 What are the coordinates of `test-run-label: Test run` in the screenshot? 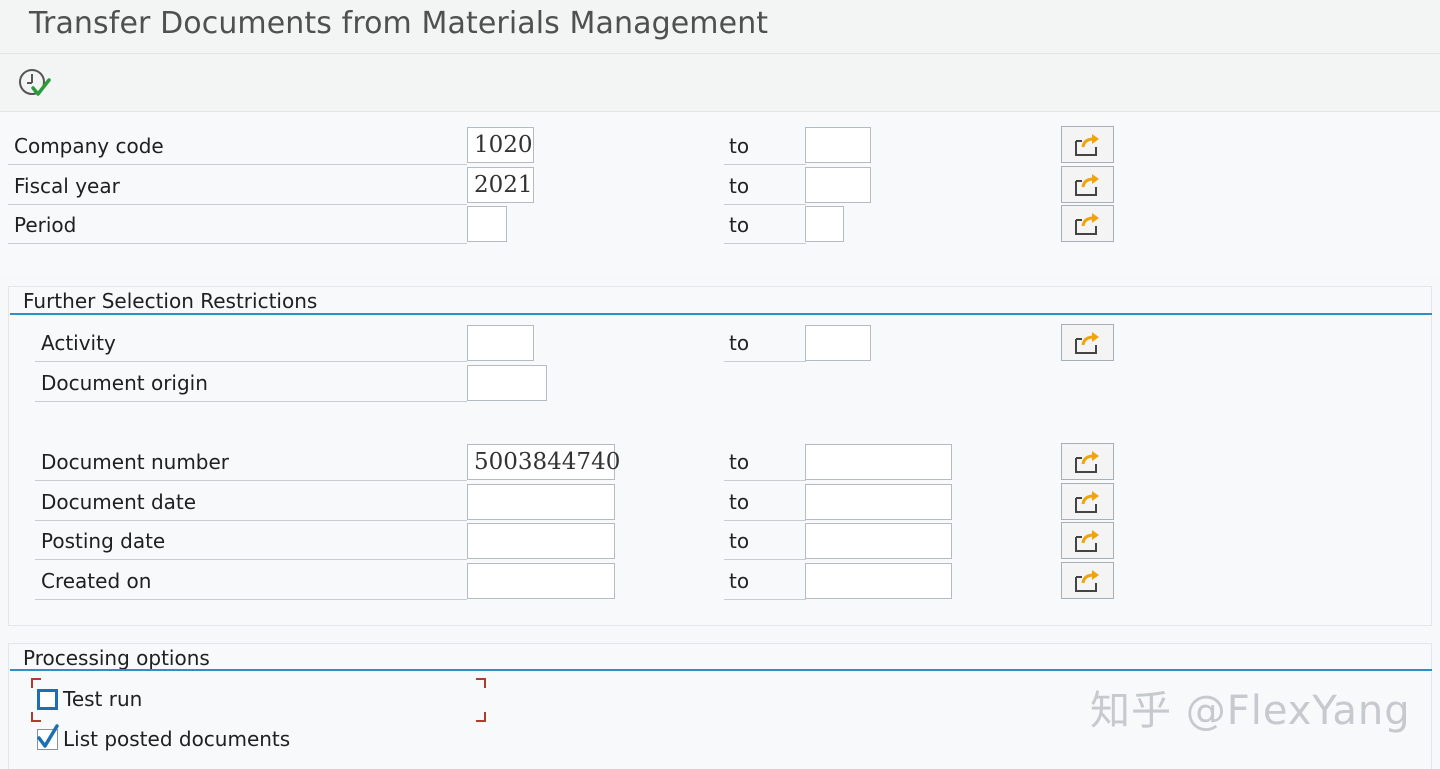 It's located at (103, 699).